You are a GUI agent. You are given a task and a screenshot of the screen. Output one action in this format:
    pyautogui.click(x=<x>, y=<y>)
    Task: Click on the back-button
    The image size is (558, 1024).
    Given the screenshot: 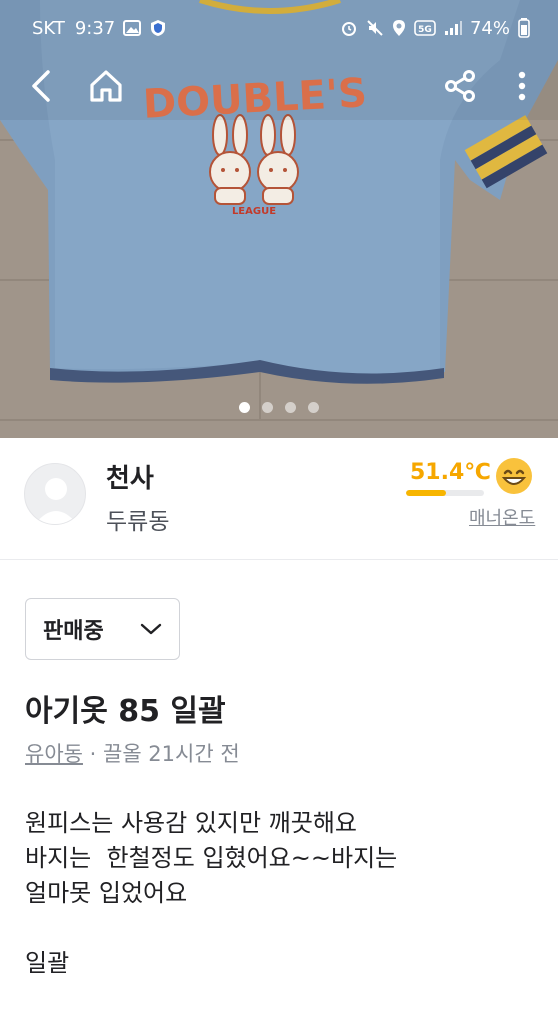 What is the action you would take?
    pyautogui.click(x=42, y=86)
    